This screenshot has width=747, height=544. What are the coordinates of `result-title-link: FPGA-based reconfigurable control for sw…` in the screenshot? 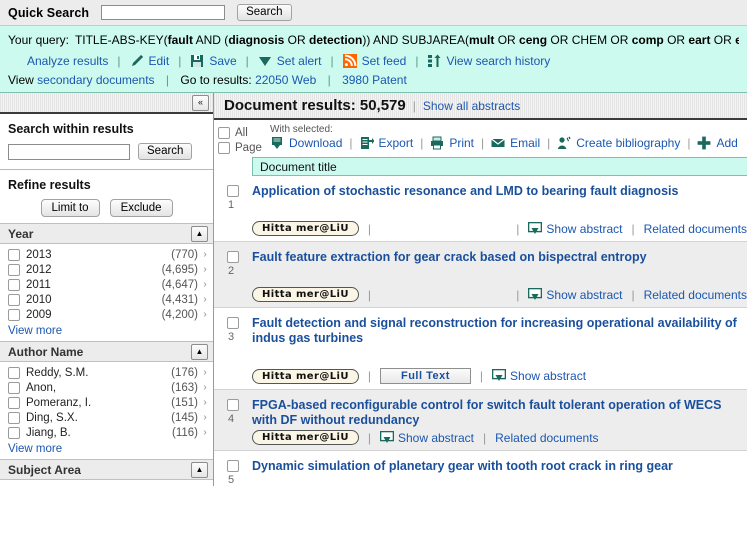 It's located at (499, 413).